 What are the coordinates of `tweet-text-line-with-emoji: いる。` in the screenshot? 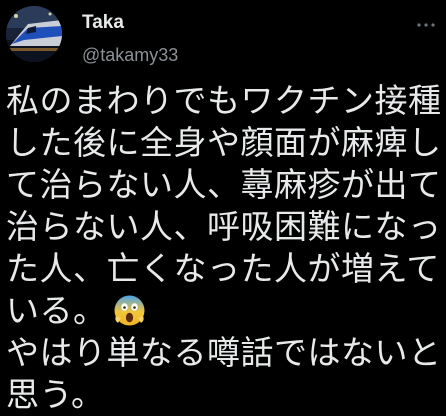 It's located at (224, 311).